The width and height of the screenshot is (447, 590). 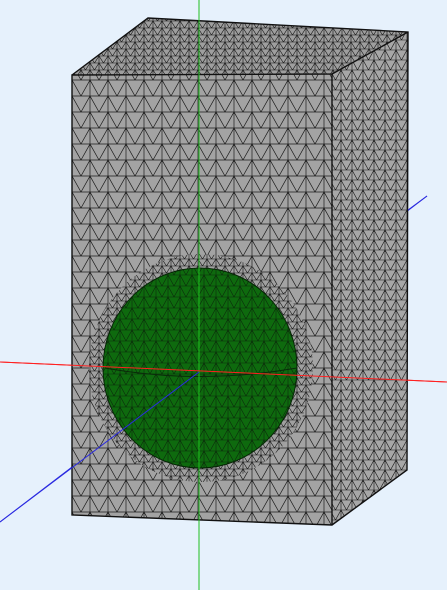 I want to click on z-axis-far, so click(x=417, y=203).